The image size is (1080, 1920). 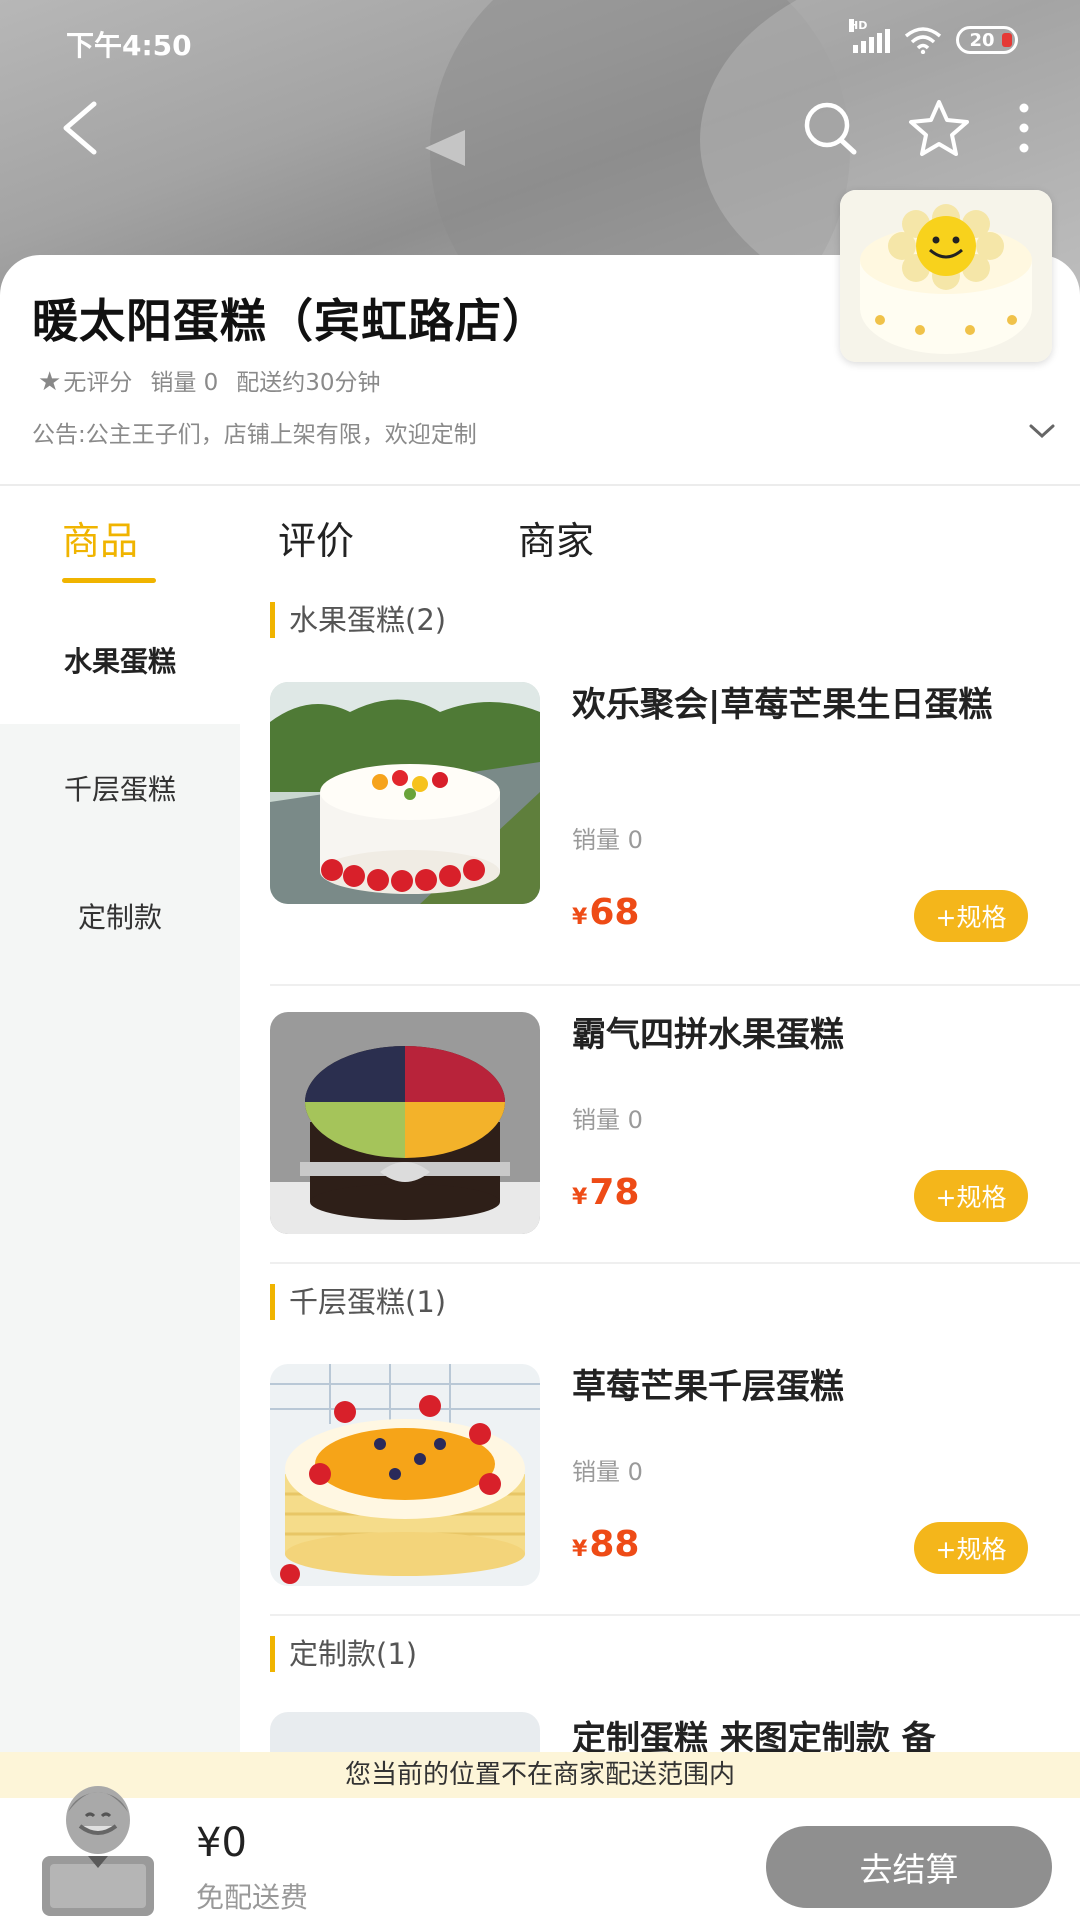 What do you see at coordinates (50, 382) in the screenshot?
I see `rating-star-icon: ★` at bounding box center [50, 382].